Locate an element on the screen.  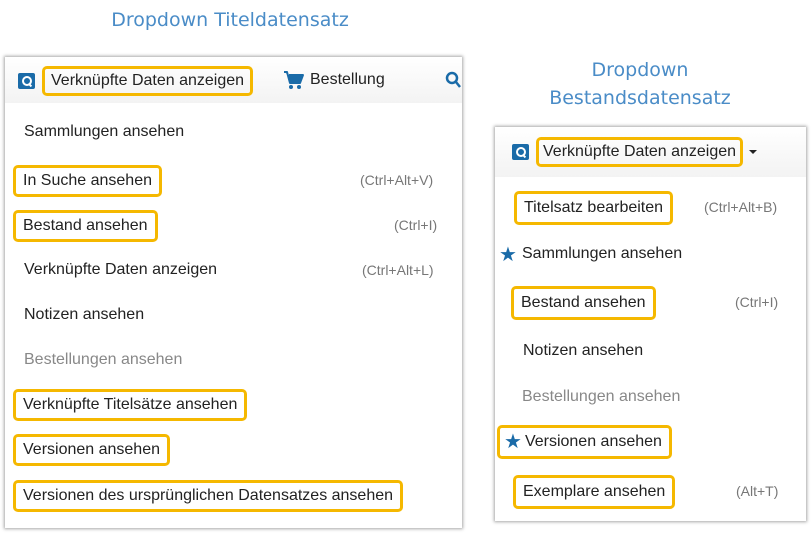
caption-left: Dropdown Titeldatensatz is located at coordinates (230, 20).